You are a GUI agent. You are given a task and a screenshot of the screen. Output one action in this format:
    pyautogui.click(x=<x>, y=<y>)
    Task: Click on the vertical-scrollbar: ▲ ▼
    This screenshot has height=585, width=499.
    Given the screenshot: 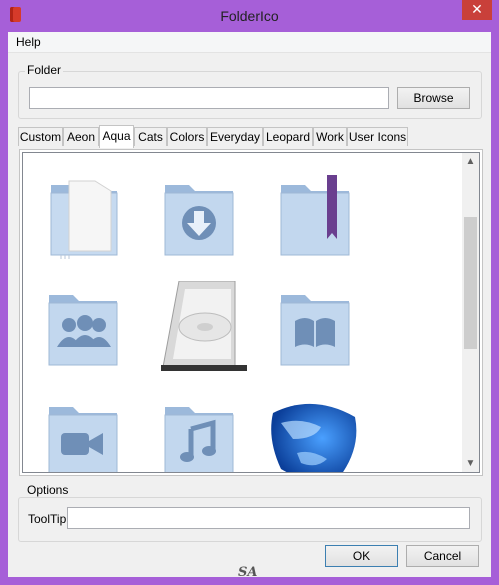 What is the action you would take?
    pyautogui.click(x=470, y=312)
    